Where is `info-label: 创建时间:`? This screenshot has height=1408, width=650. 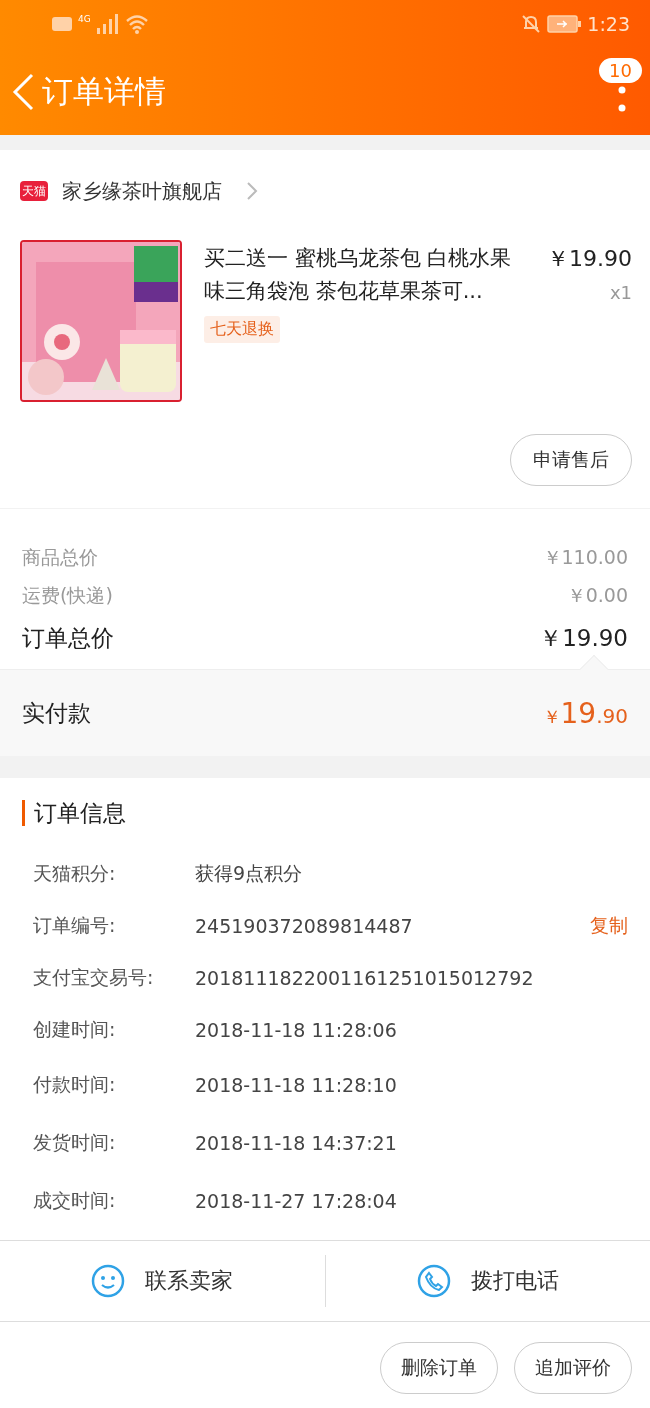 info-label: 创建时间: is located at coordinates (75, 1029).